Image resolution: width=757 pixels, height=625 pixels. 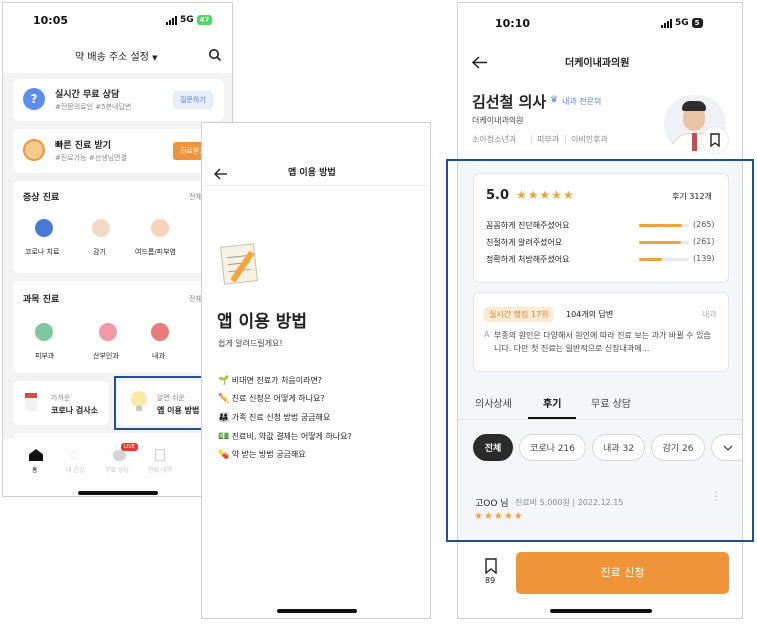 What do you see at coordinates (224, 418) in the screenshot?
I see `family-icon: 👨‍👩‍👧` at bounding box center [224, 418].